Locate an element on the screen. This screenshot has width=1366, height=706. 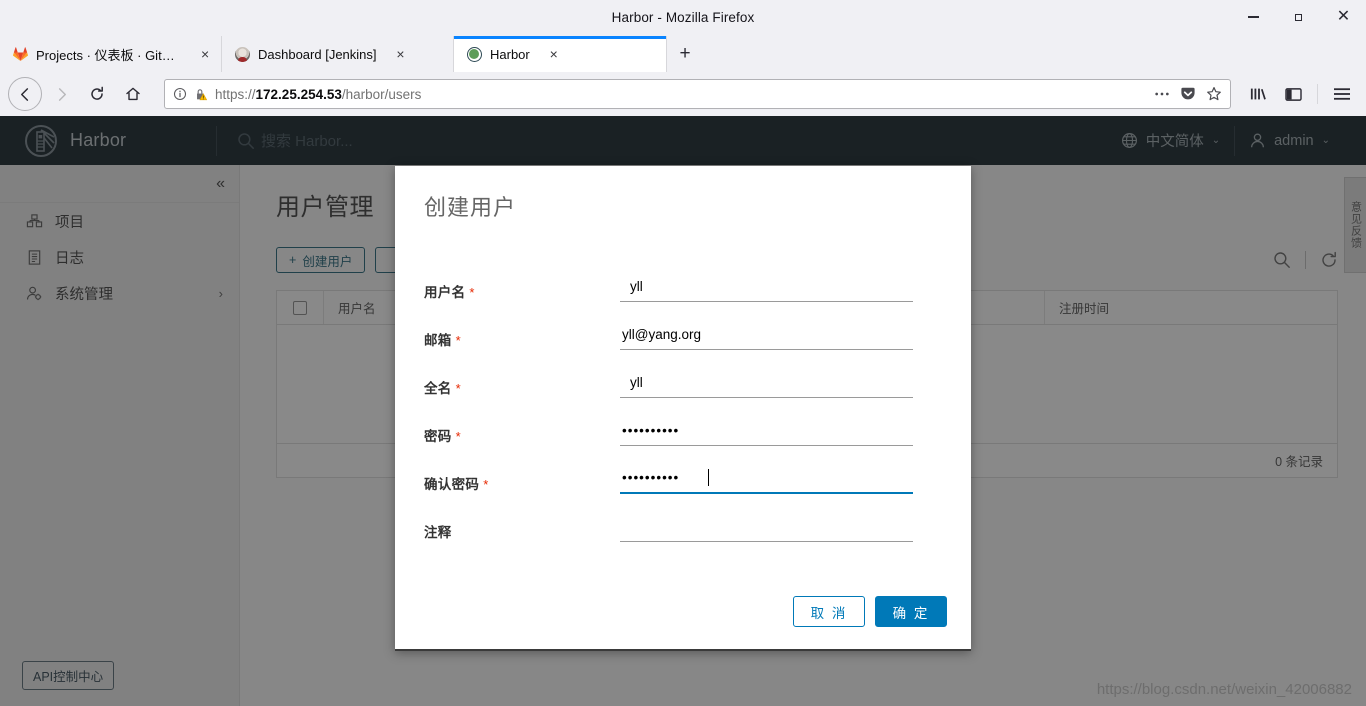
back-button is located at coordinates (25, 94).